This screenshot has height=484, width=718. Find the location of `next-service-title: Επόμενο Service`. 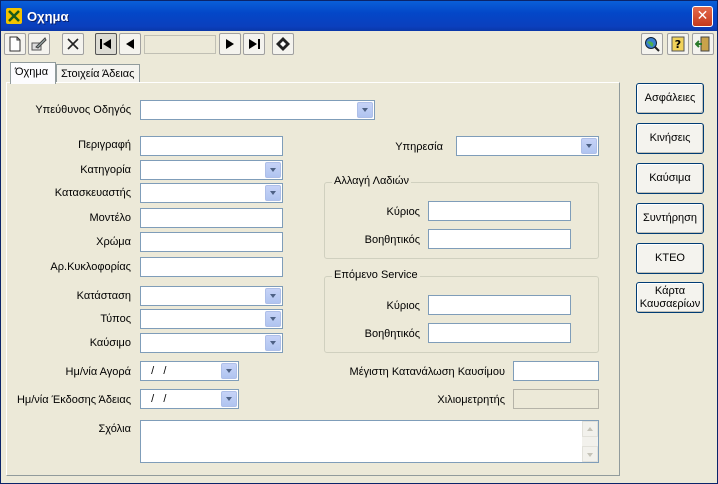

next-service-title: Επόμενο Service is located at coordinates (376, 275).